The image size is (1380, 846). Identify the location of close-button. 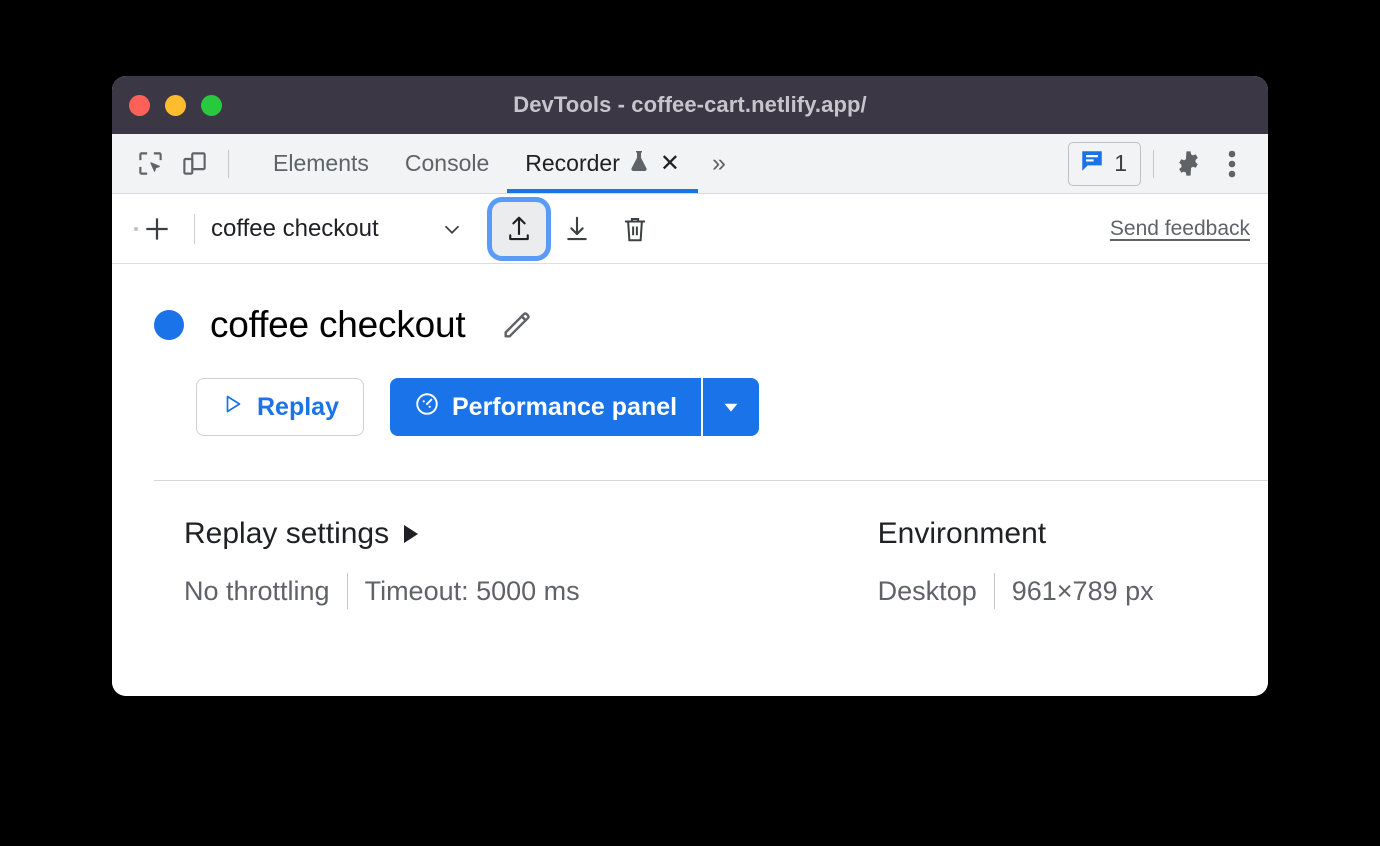
(139, 105).